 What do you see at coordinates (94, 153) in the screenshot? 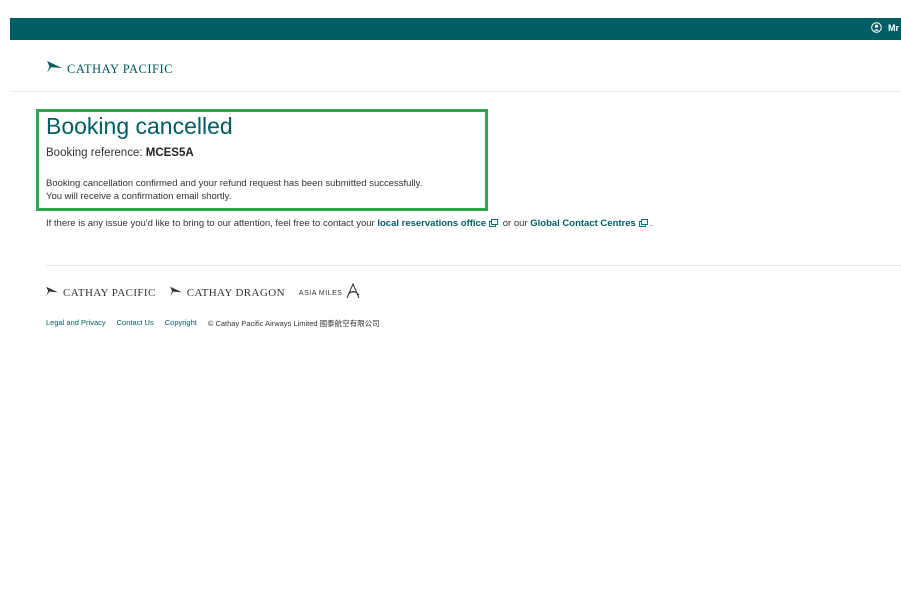
I see `booking-reference-label: Booking reference:` at bounding box center [94, 153].